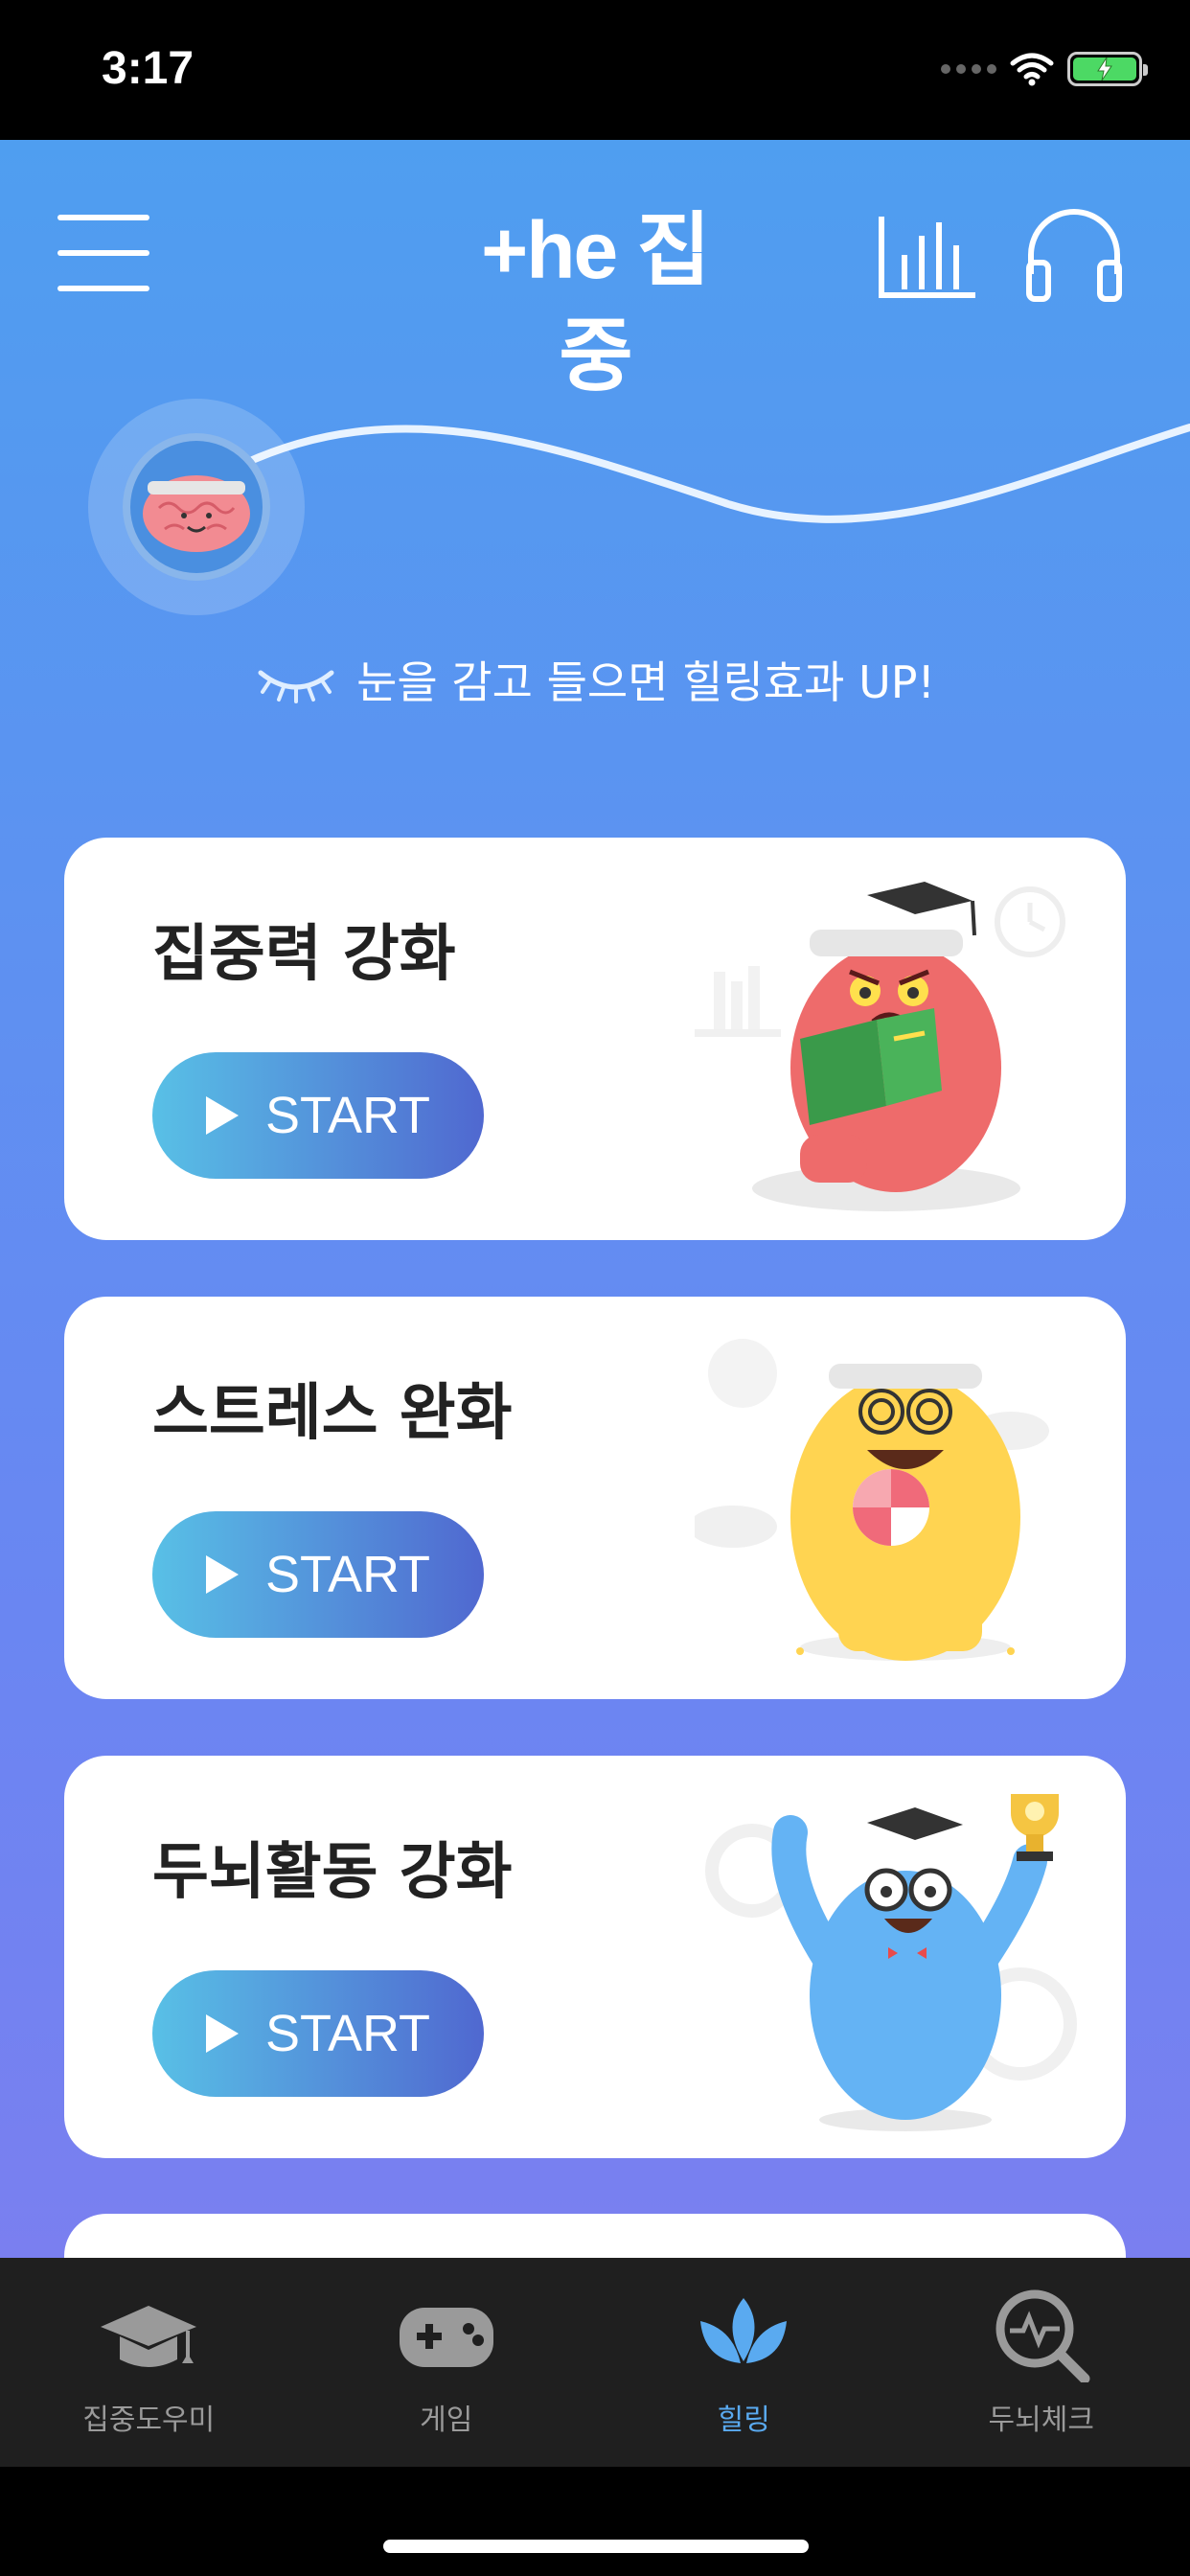 The height and width of the screenshot is (2576, 1190). What do you see at coordinates (148, 68) in the screenshot?
I see `status-time: 3:17` at bounding box center [148, 68].